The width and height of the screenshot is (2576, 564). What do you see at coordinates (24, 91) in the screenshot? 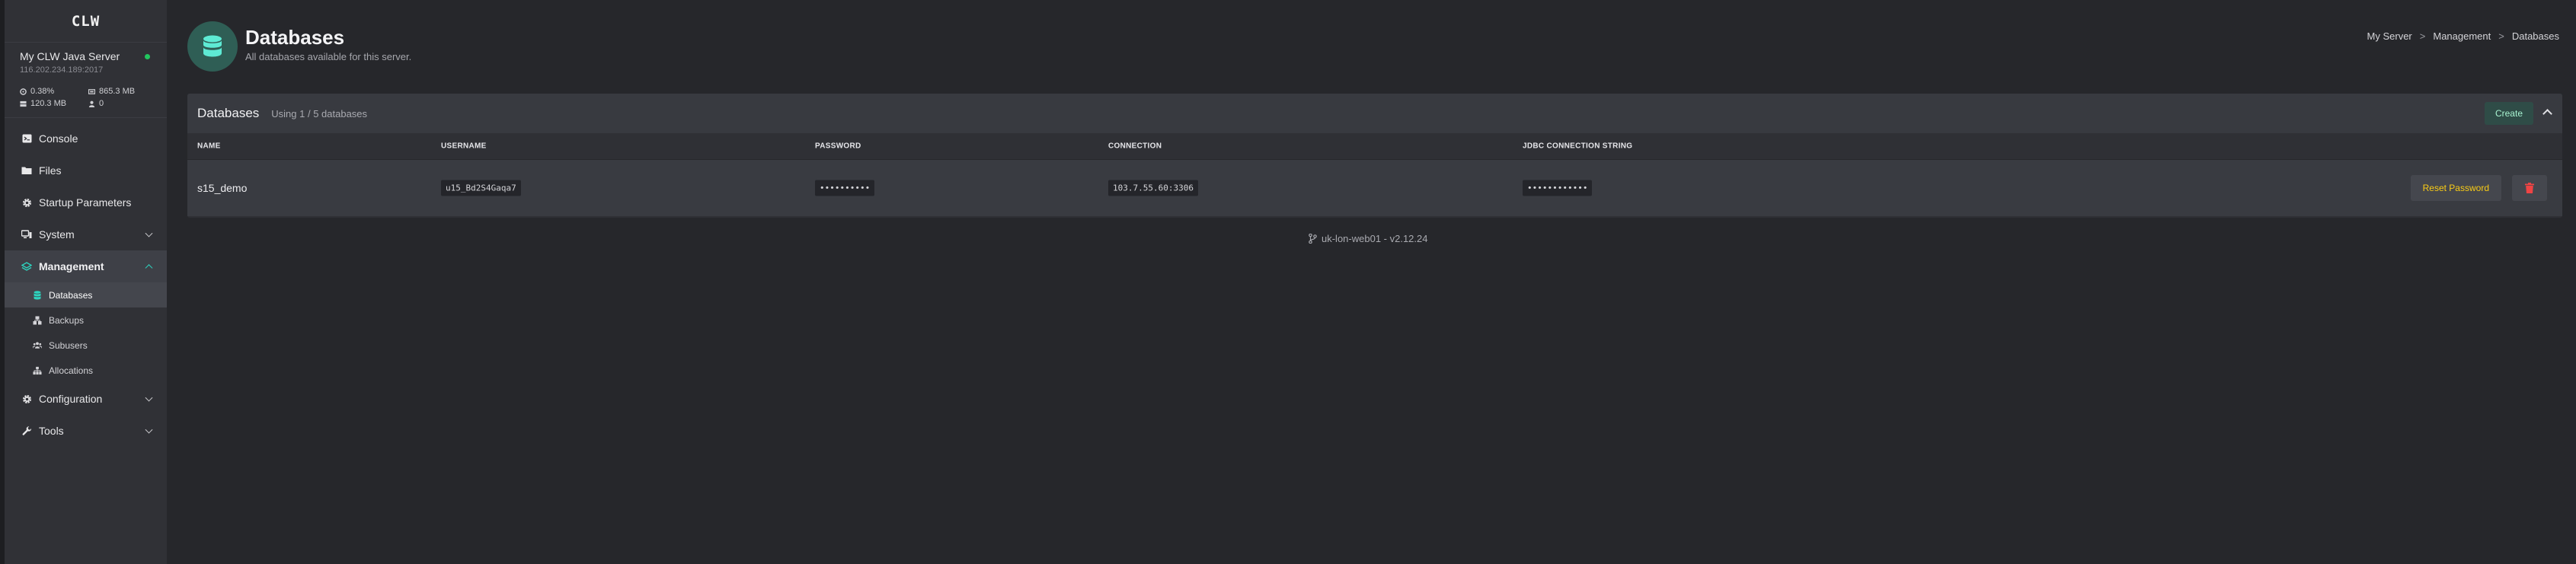
I see `cpu-icon` at bounding box center [24, 91].